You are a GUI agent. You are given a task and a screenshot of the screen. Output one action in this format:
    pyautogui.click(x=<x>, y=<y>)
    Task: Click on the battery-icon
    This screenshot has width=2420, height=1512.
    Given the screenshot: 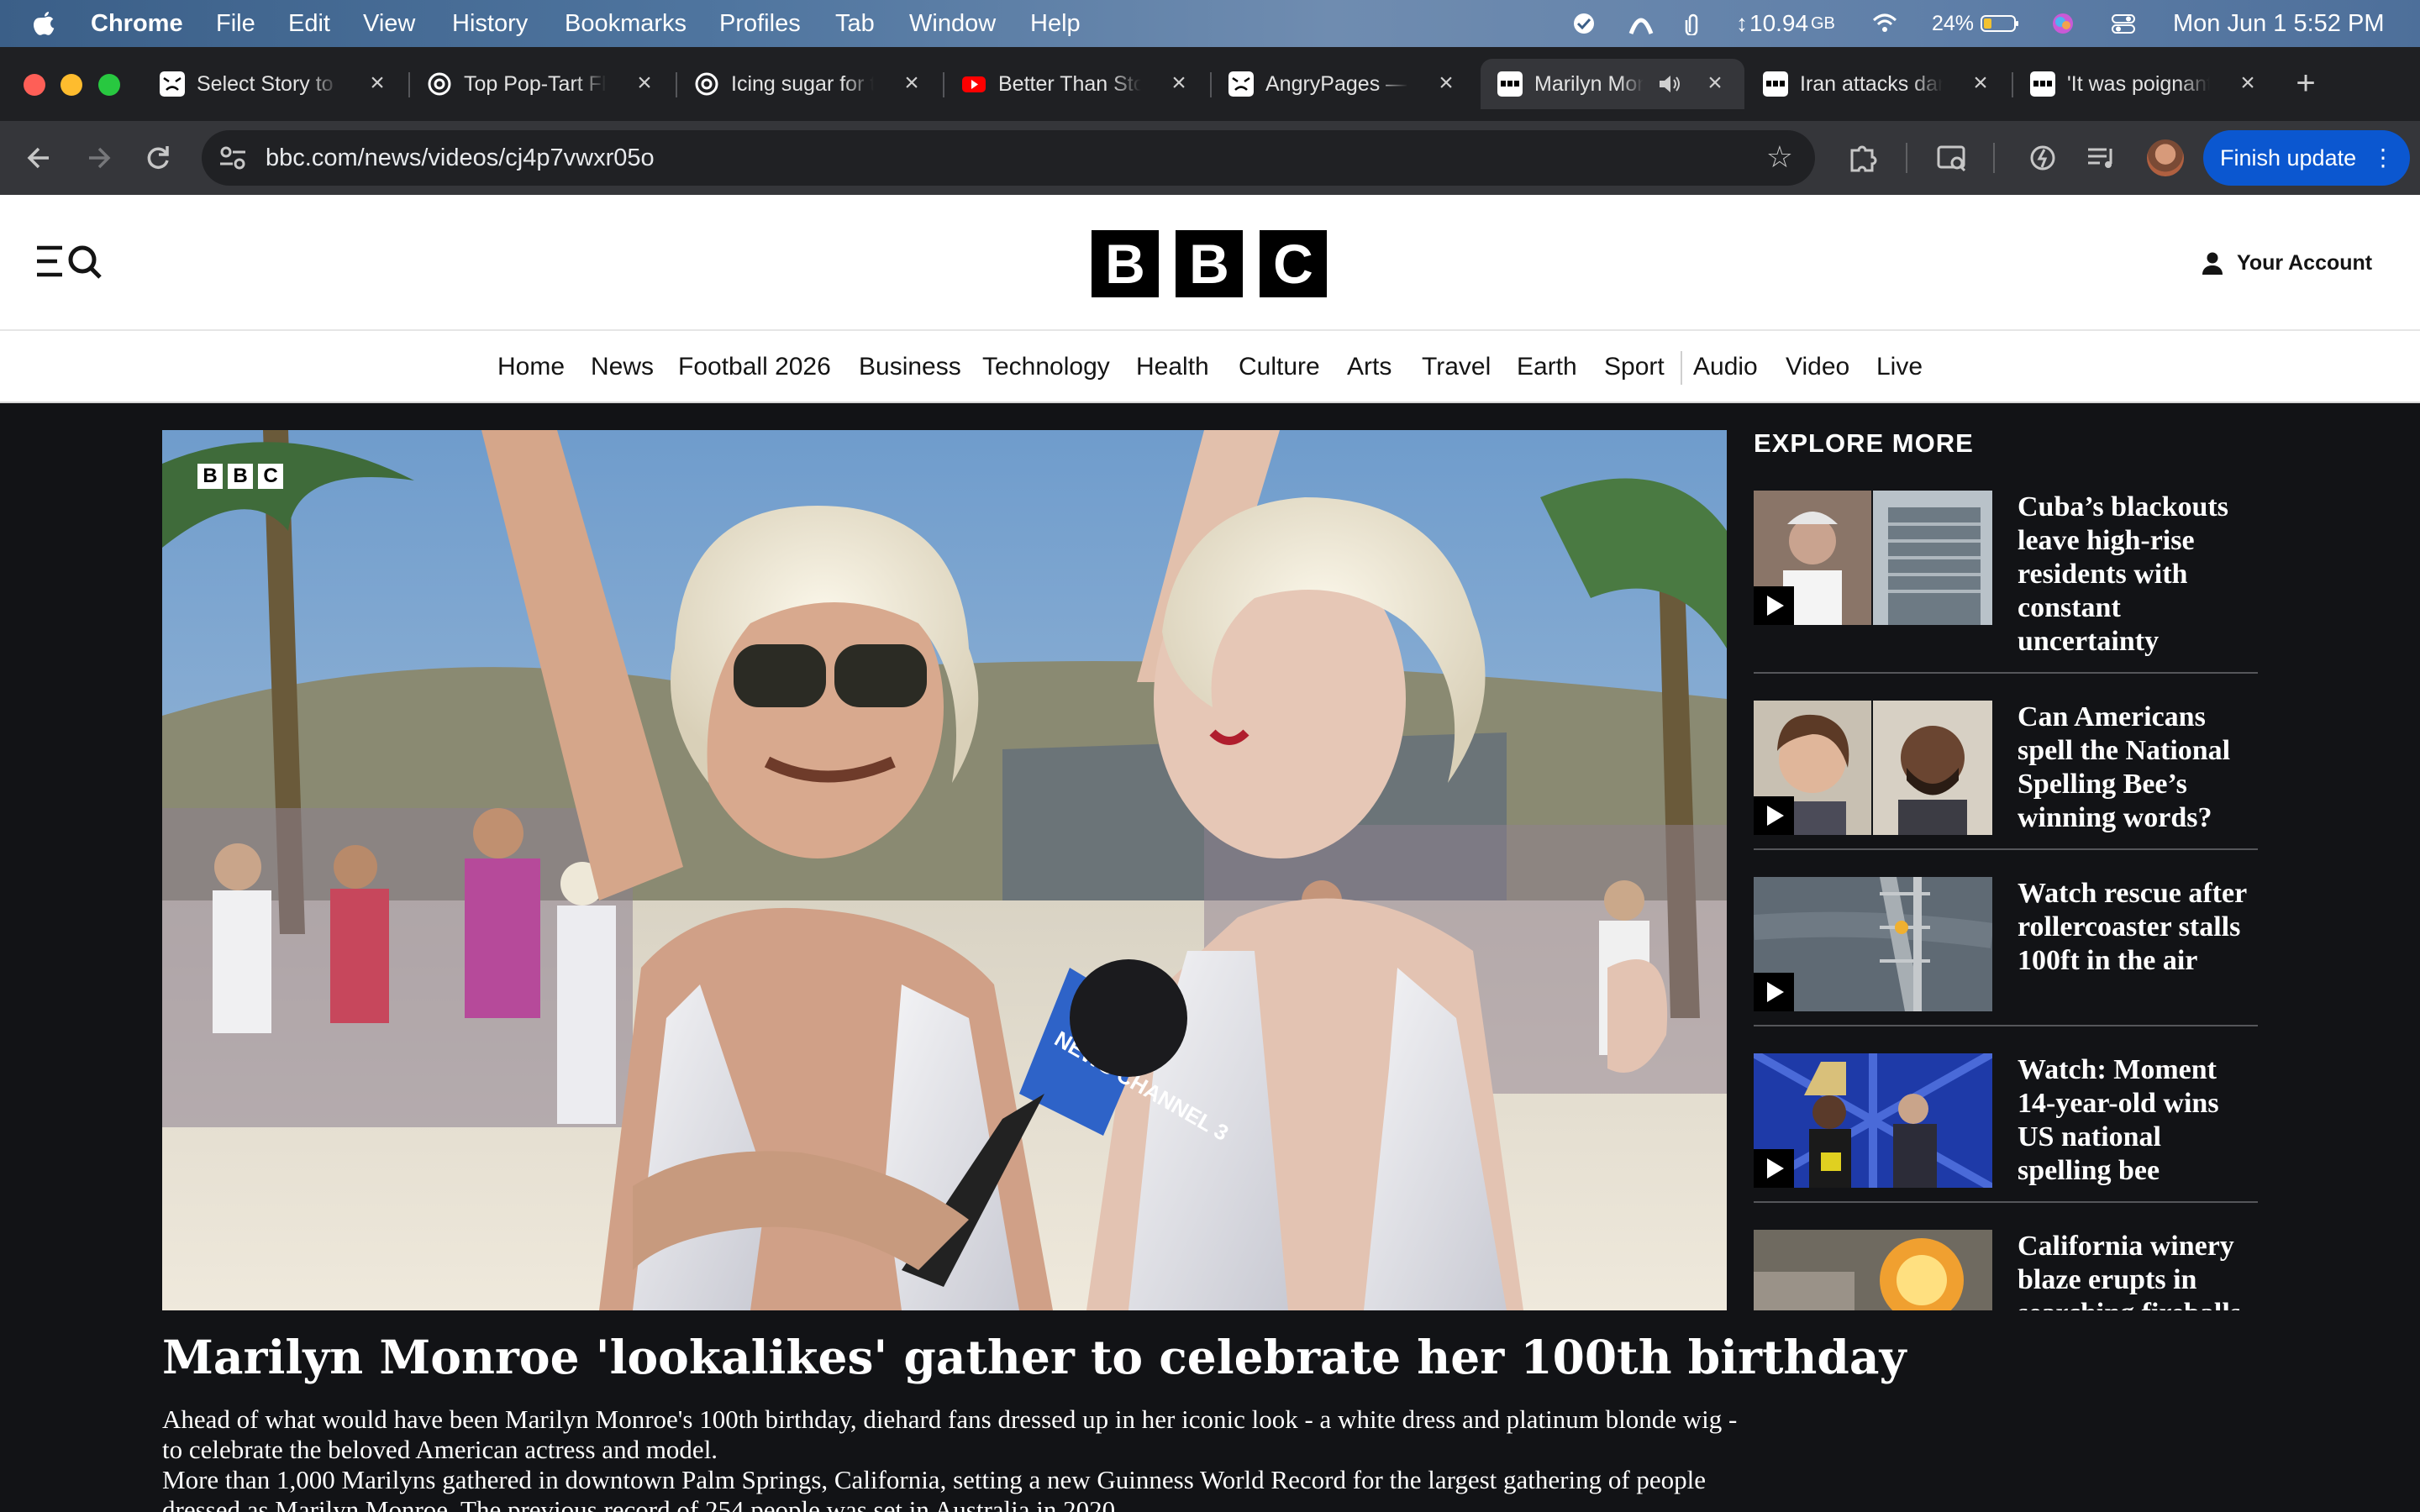 What is the action you would take?
    pyautogui.click(x=2000, y=23)
    